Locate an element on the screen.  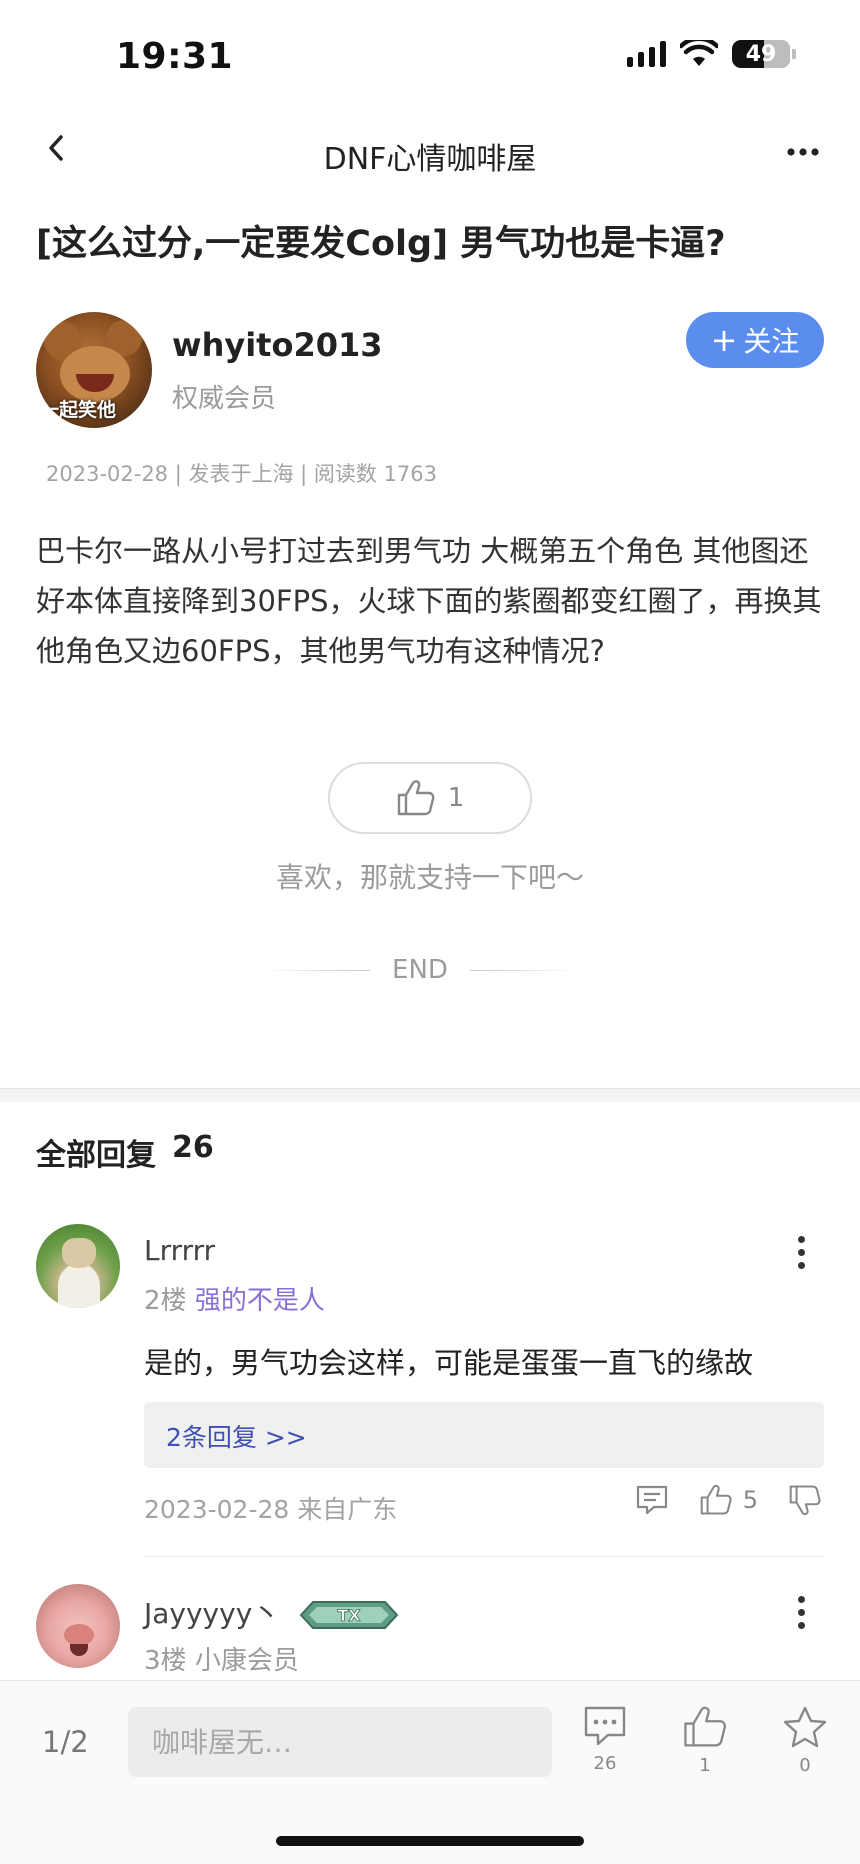
comment-meta: 2023-02-28 来自广东 is located at coordinates (271, 1509).